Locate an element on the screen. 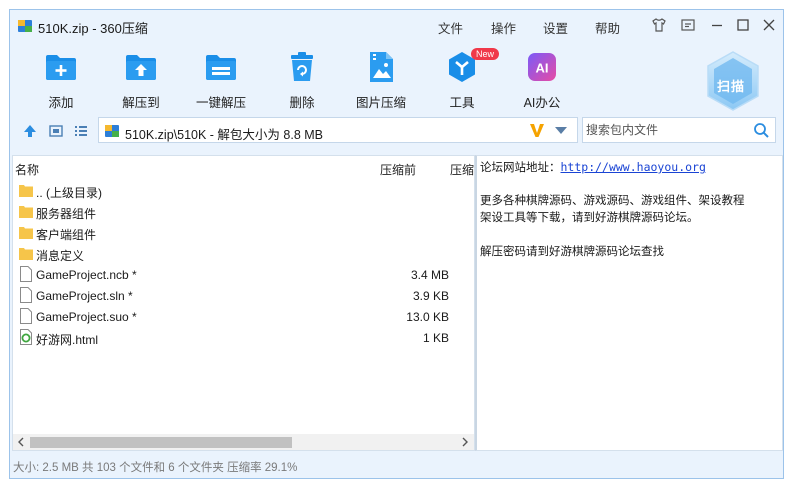  menu-settings: 设置 is located at coordinates (555, 27).